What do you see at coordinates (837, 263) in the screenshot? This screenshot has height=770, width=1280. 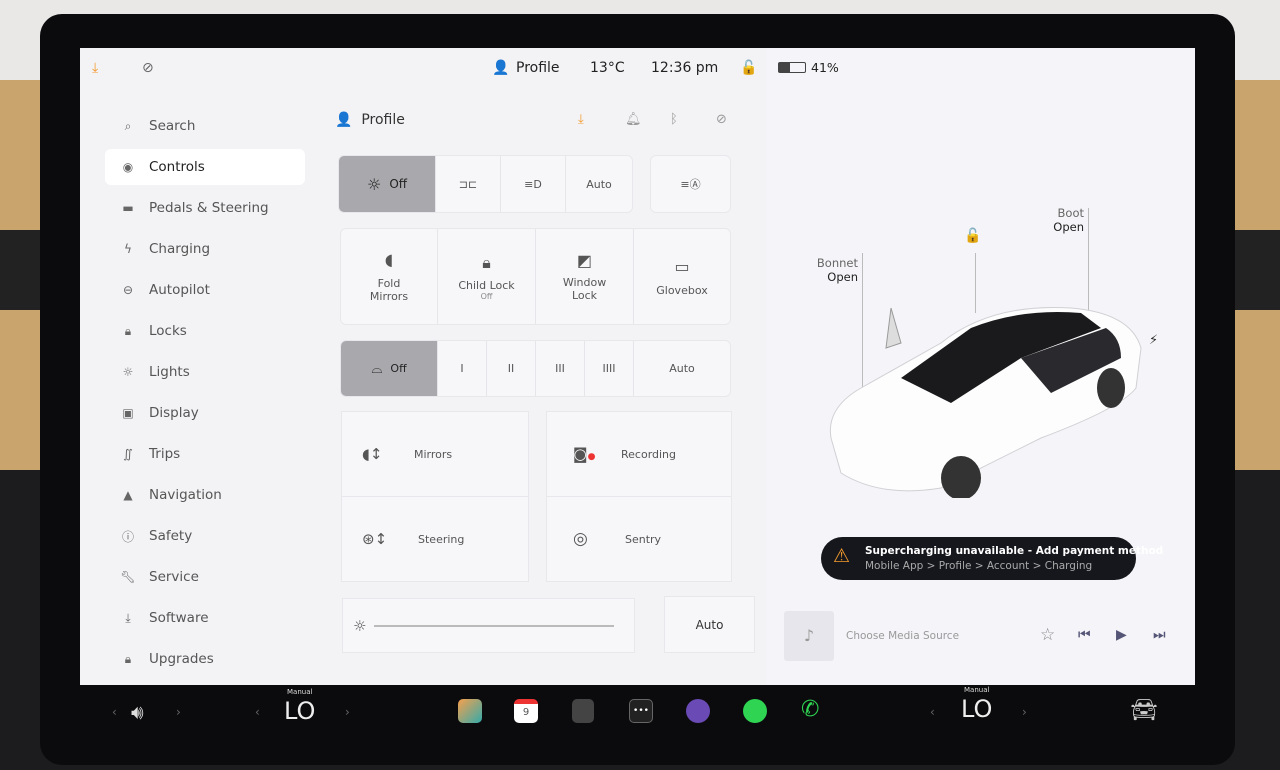 I see `bonnet-label: Bonnet` at bounding box center [837, 263].